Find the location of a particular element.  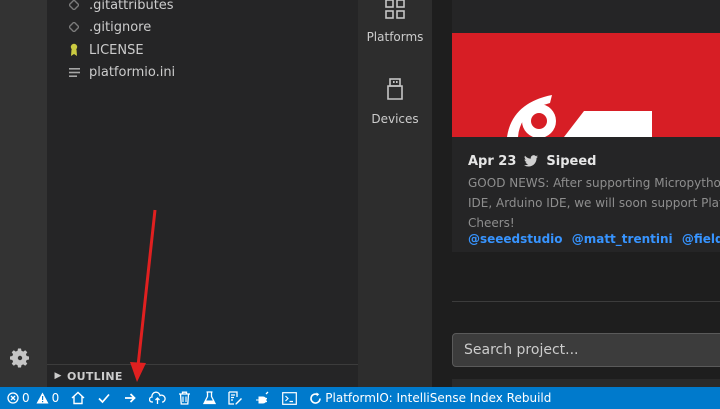

pio-home-button is located at coordinates (78, 398).